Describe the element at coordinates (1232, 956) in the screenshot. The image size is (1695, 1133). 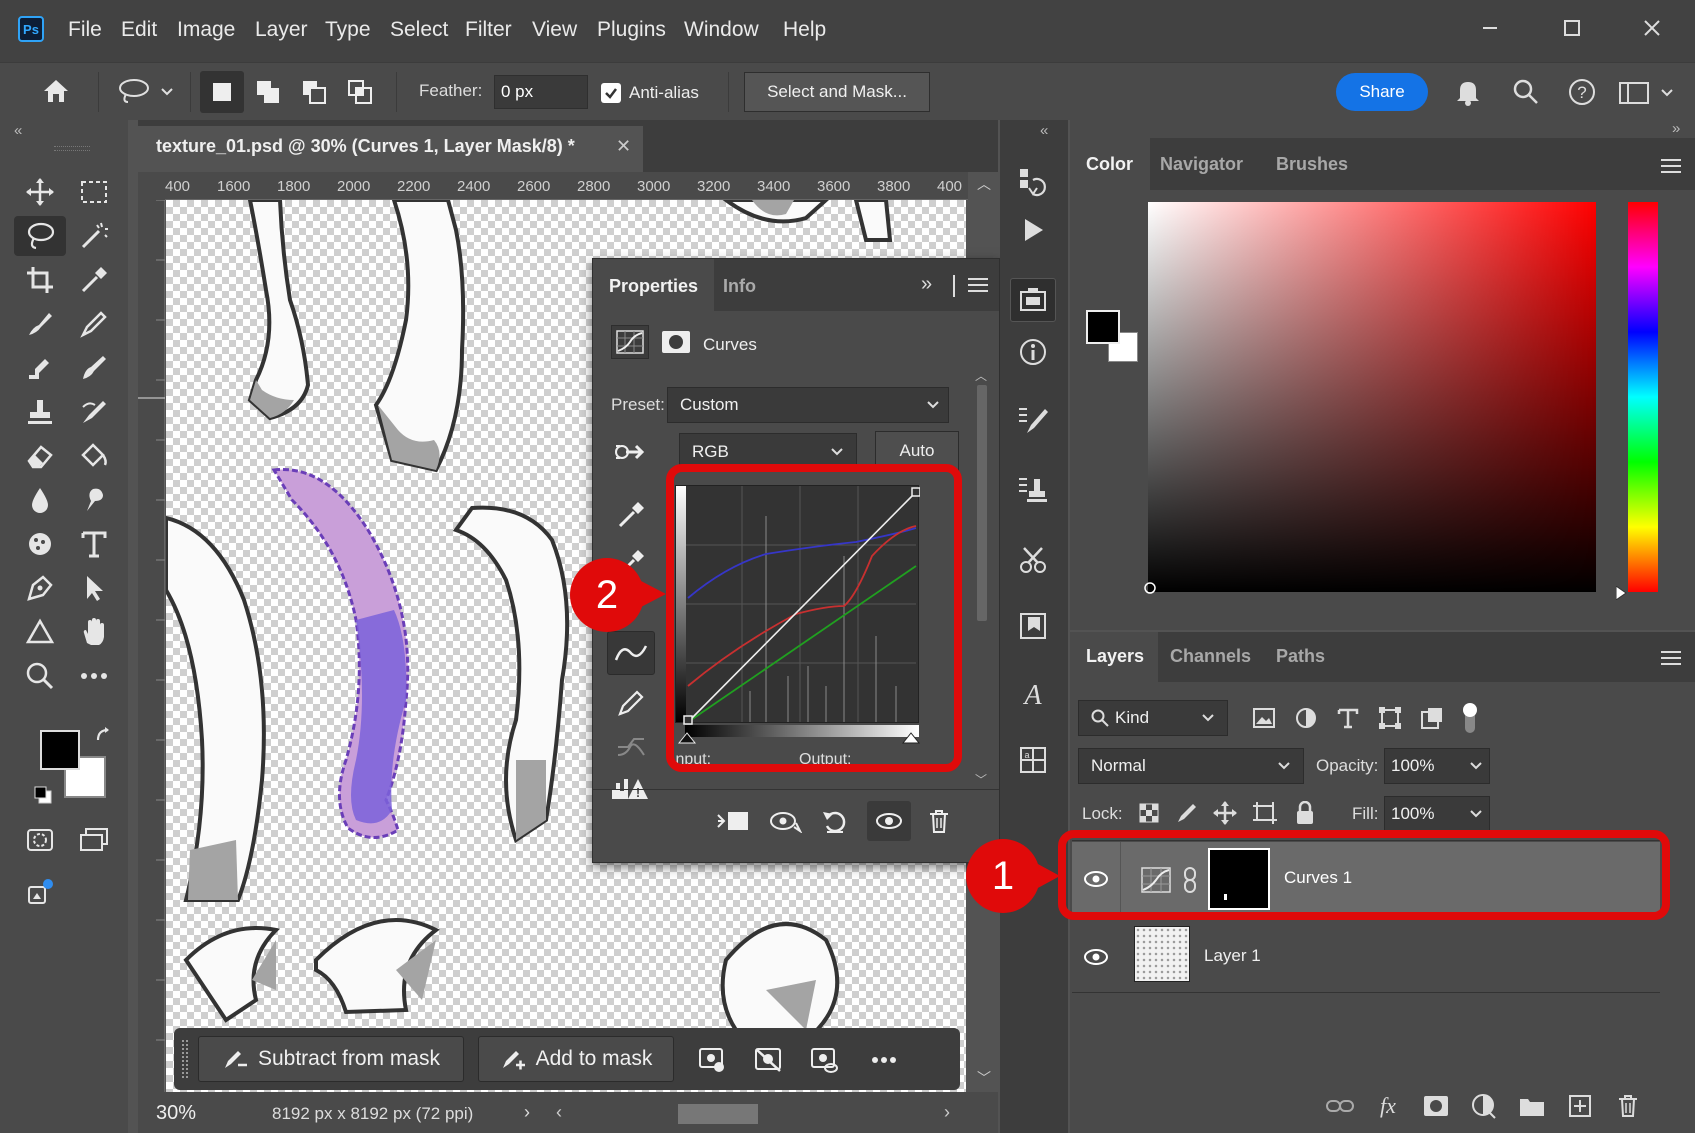
I see `layer-name: Layer 1` at that location.